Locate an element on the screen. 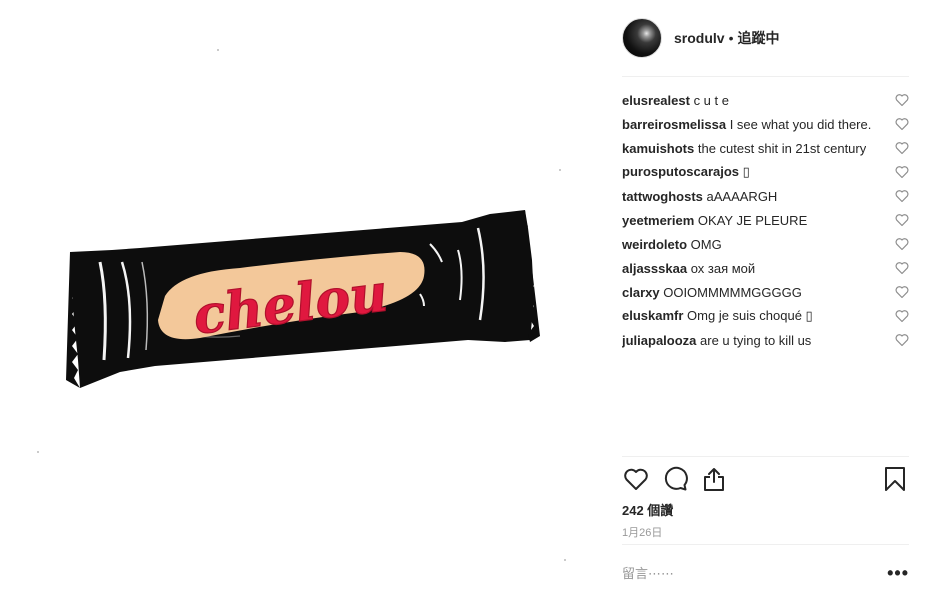 The image size is (929, 600). comment-text: tattwoghosts aAAAARGH is located at coordinates (699, 196).